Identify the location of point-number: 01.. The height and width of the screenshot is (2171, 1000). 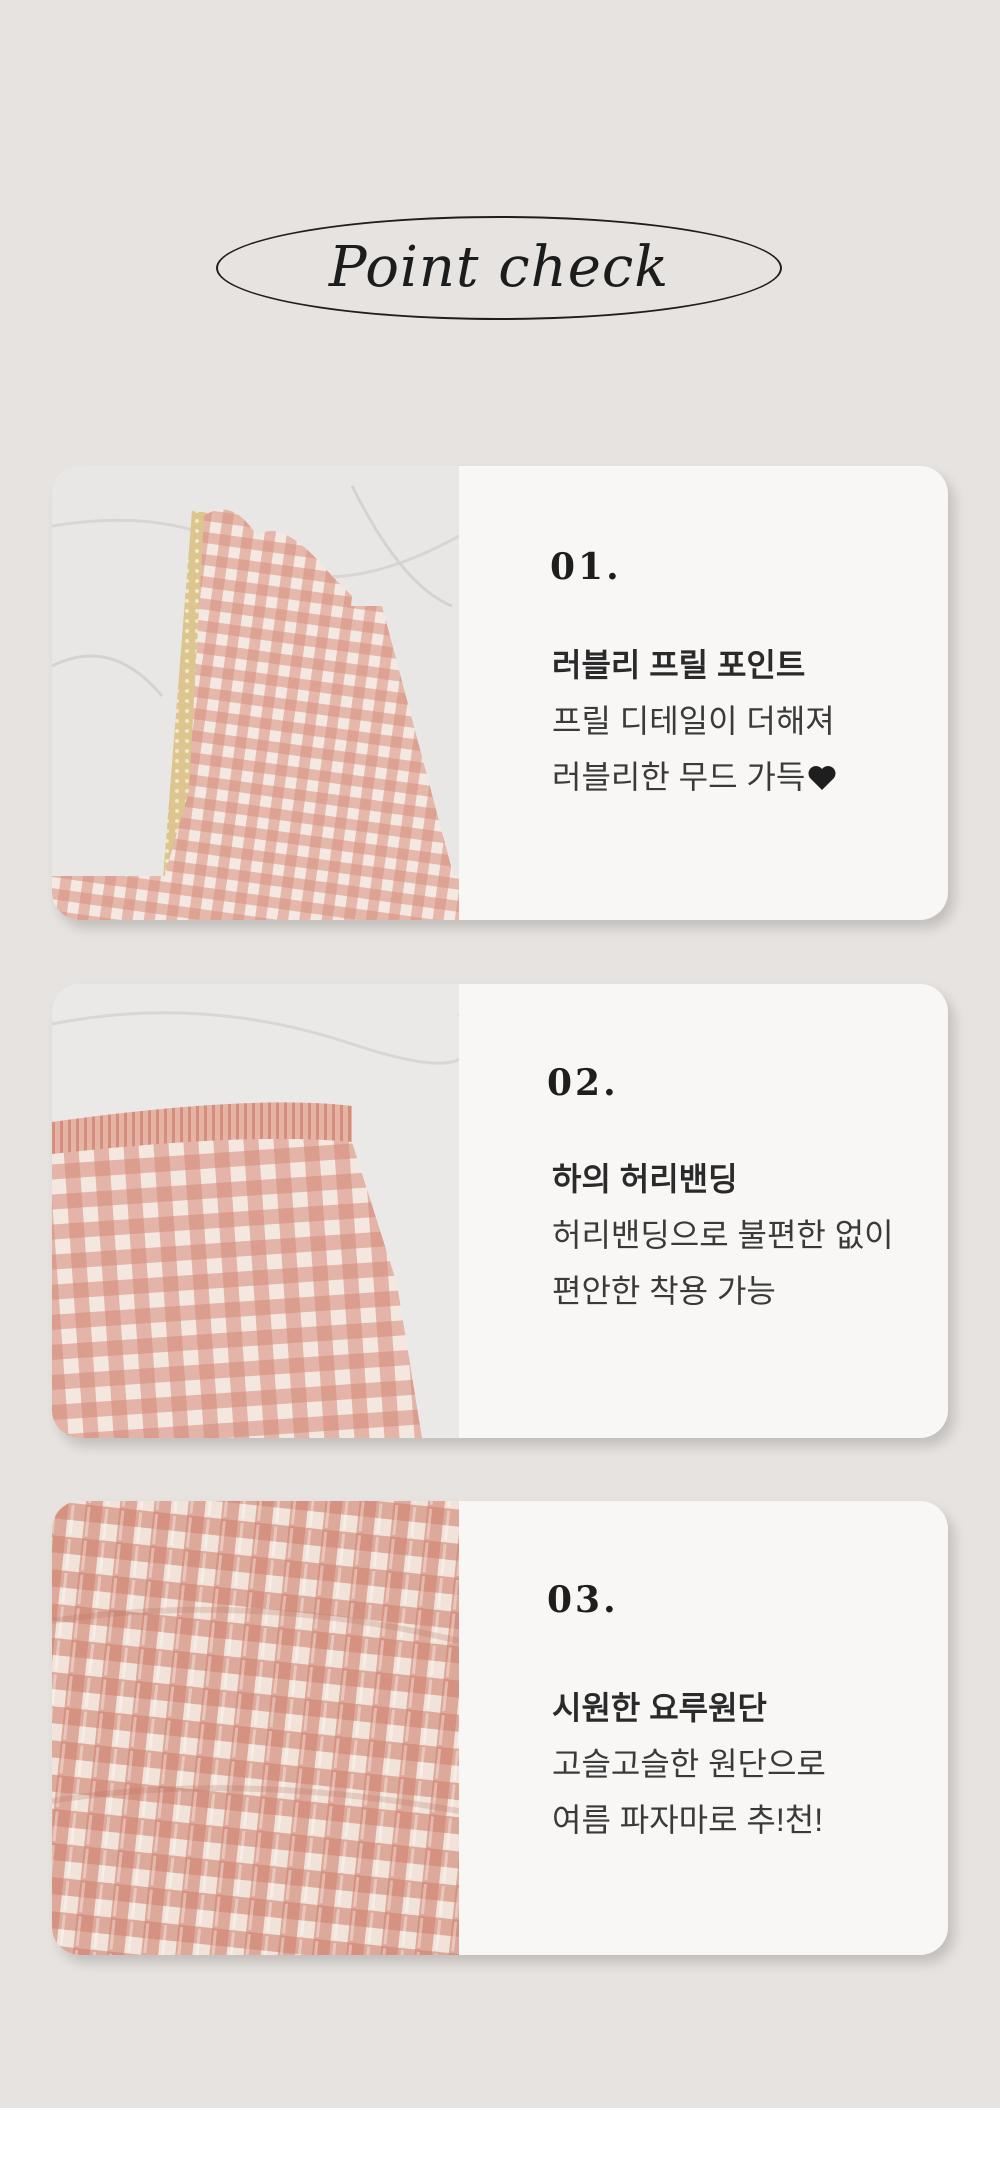
(586, 567).